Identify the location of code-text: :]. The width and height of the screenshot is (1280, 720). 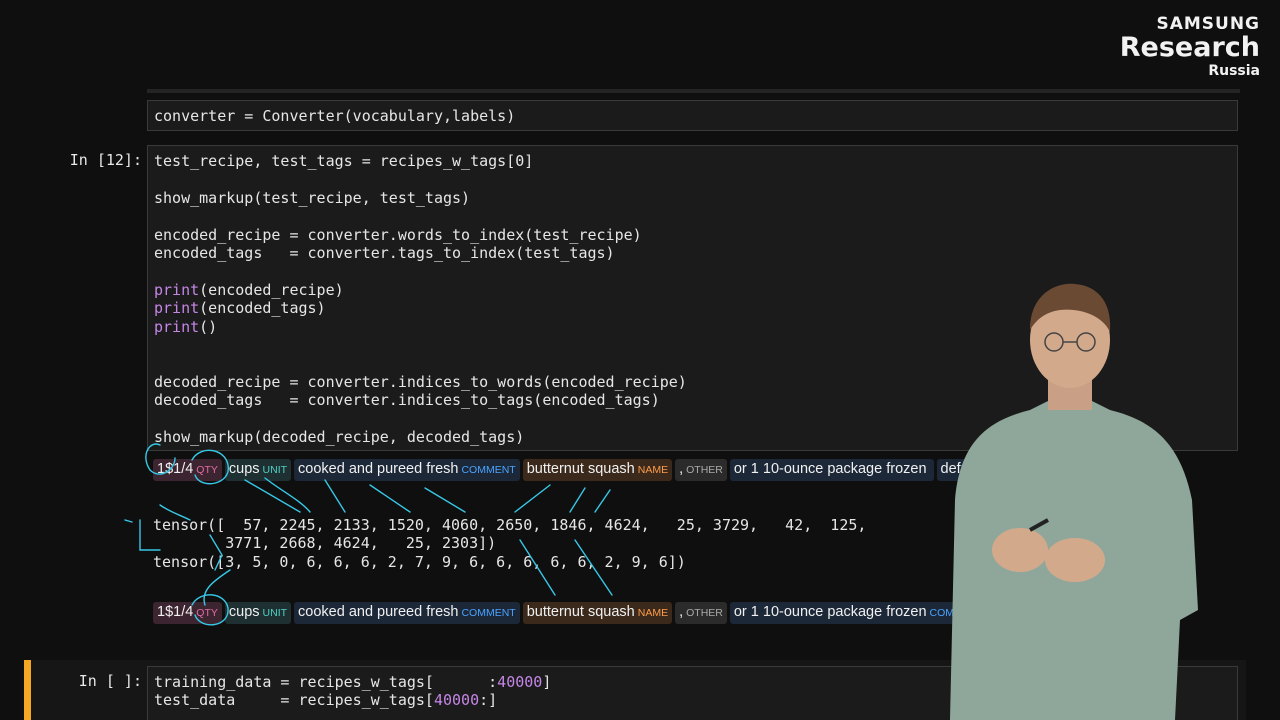
(488, 700).